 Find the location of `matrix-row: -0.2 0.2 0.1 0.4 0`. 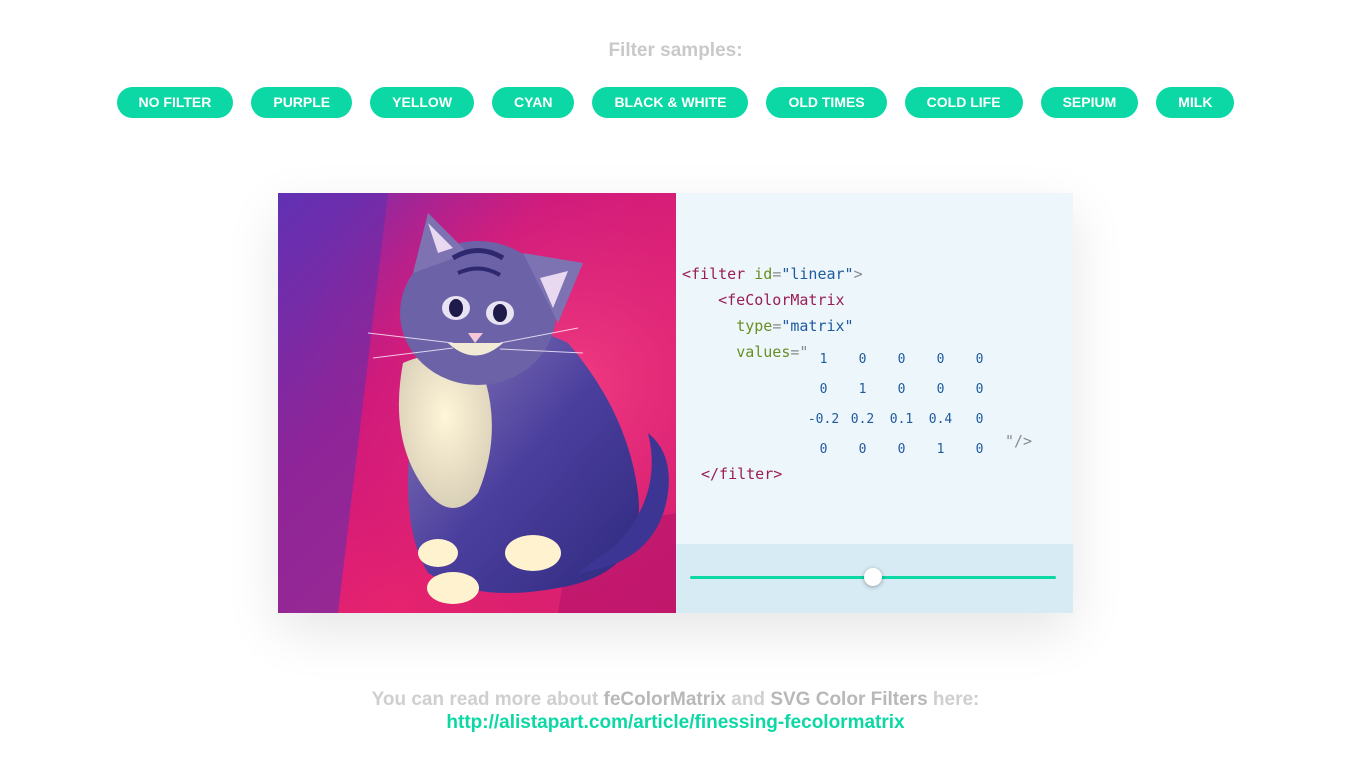

matrix-row: -0.2 0.2 0.1 0.4 0 is located at coordinates (901, 420).